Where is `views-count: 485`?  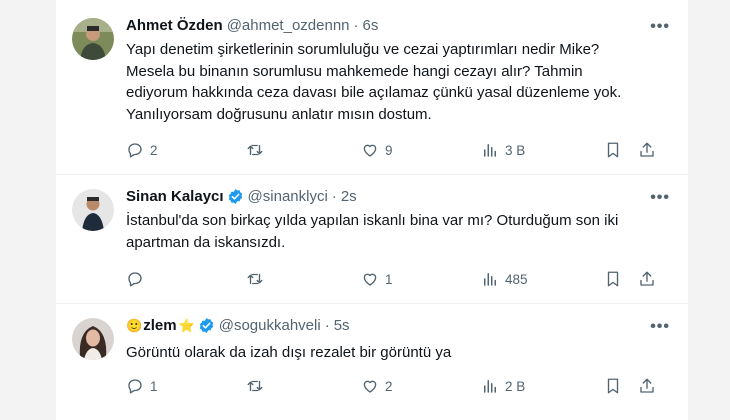 views-count: 485 is located at coordinates (516, 279).